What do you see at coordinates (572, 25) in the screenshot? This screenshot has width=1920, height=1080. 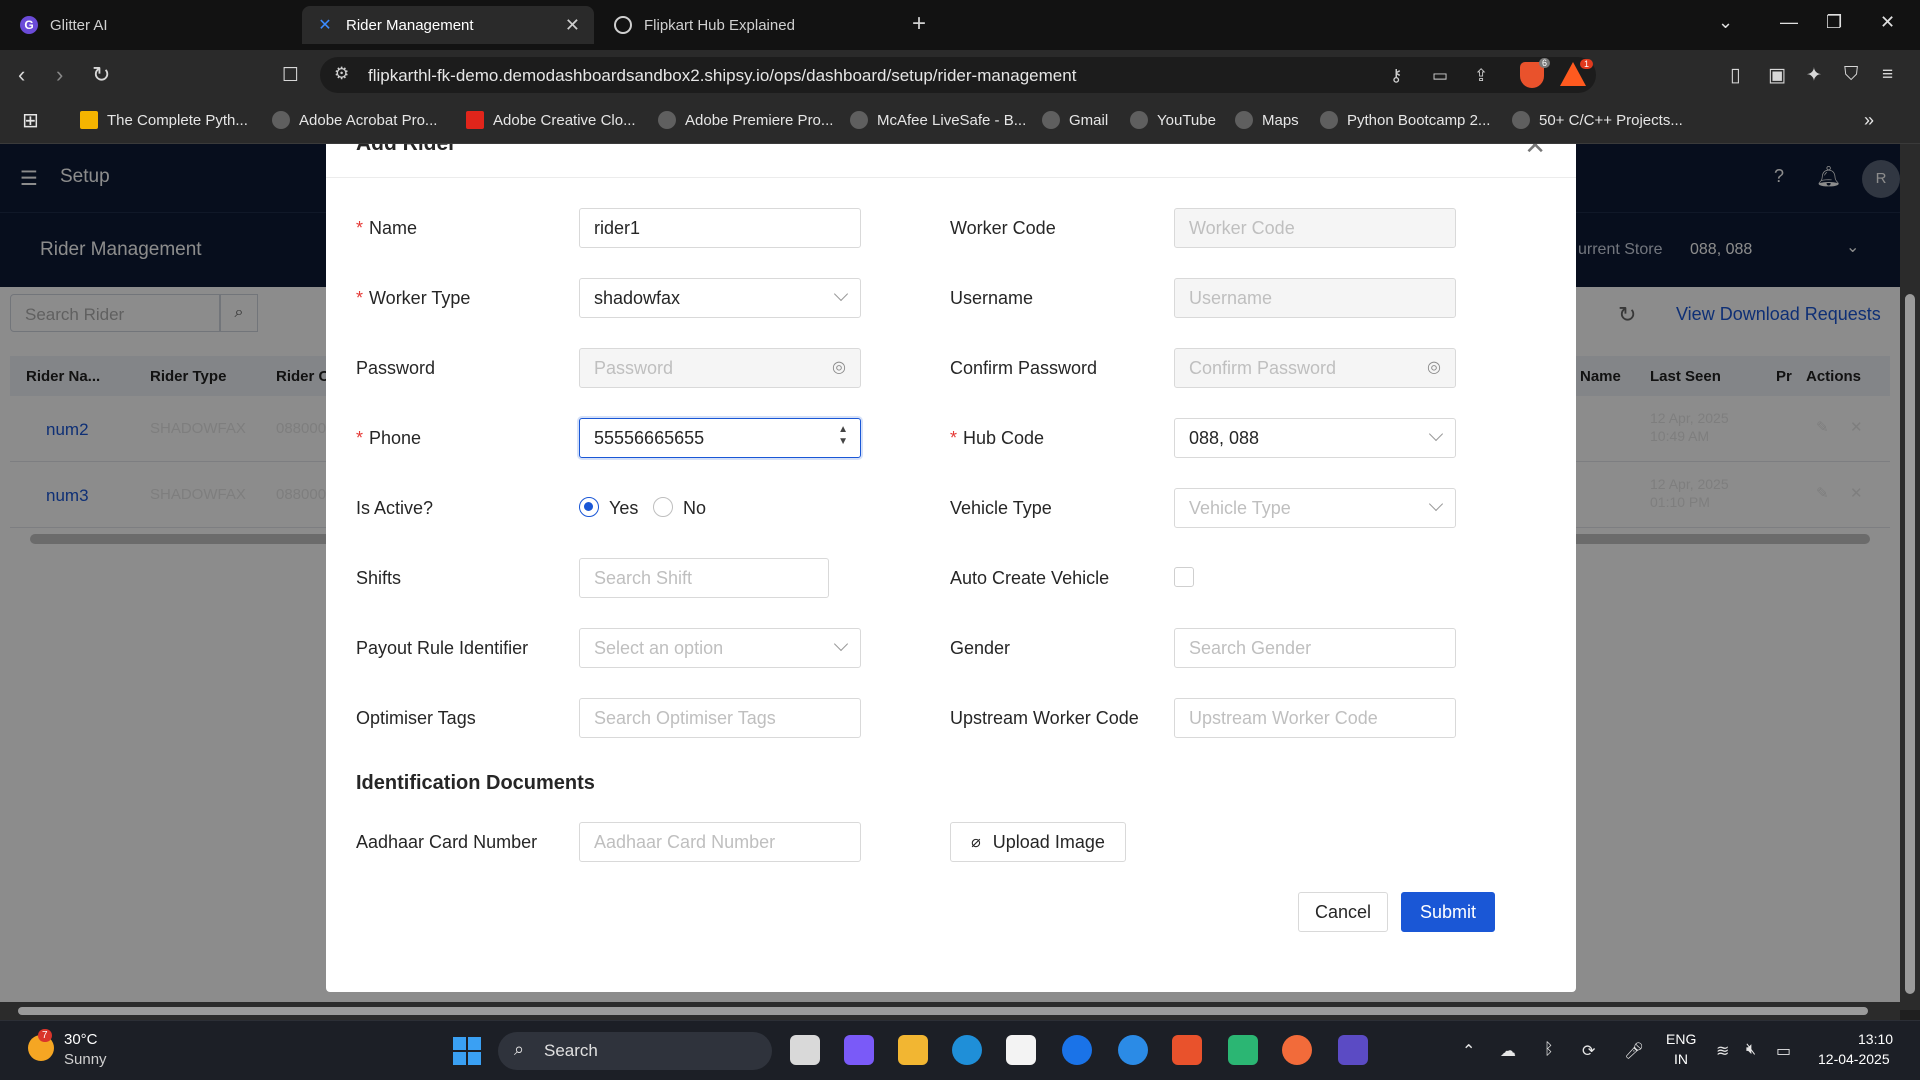 I see `close-tab-icon: ✕` at bounding box center [572, 25].